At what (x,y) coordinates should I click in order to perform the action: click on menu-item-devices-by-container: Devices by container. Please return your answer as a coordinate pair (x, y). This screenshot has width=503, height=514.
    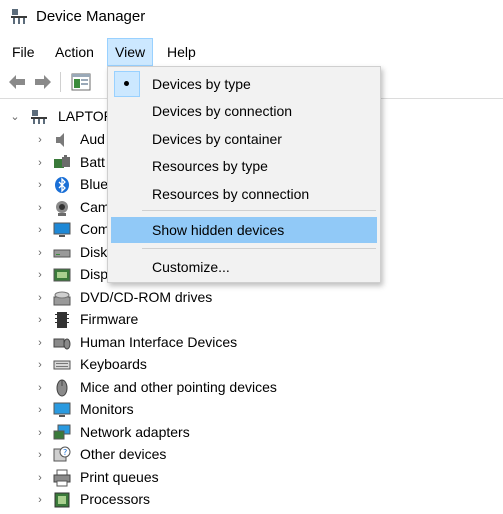
    Looking at the image, I should click on (244, 139).